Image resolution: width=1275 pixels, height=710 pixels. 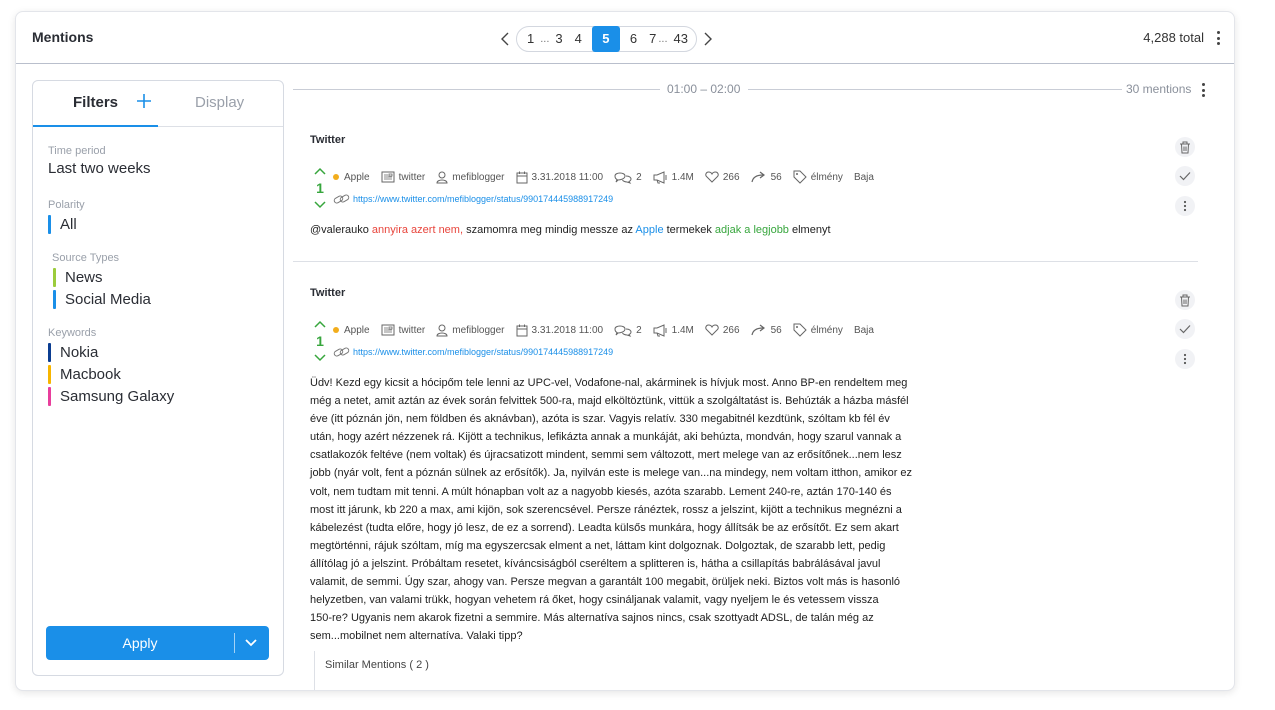 What do you see at coordinates (660, 330) in the screenshot?
I see `megaphone-icon` at bounding box center [660, 330].